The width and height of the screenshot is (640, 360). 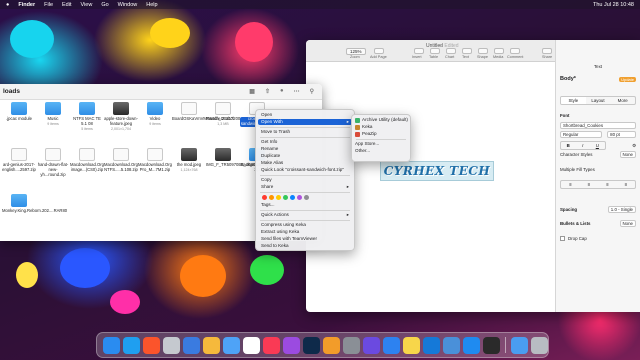 What do you see at coordinates (87, 5) in the screenshot?
I see `menu-view: View` at bounding box center [87, 5].